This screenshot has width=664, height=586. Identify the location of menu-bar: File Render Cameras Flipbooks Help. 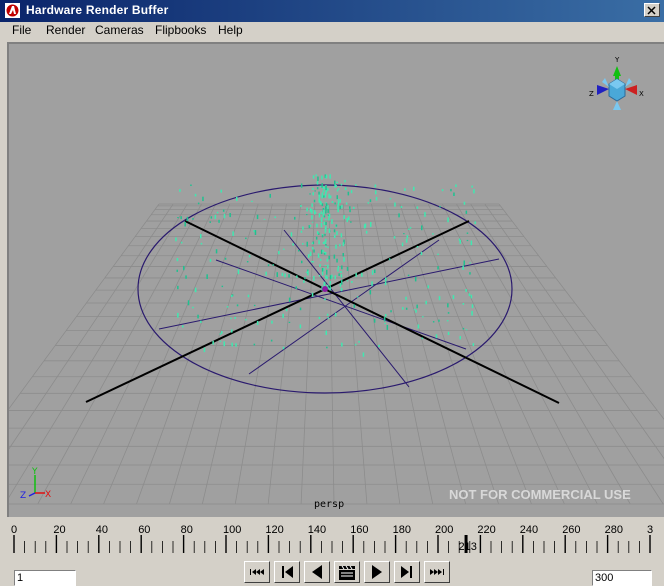
(332, 31).